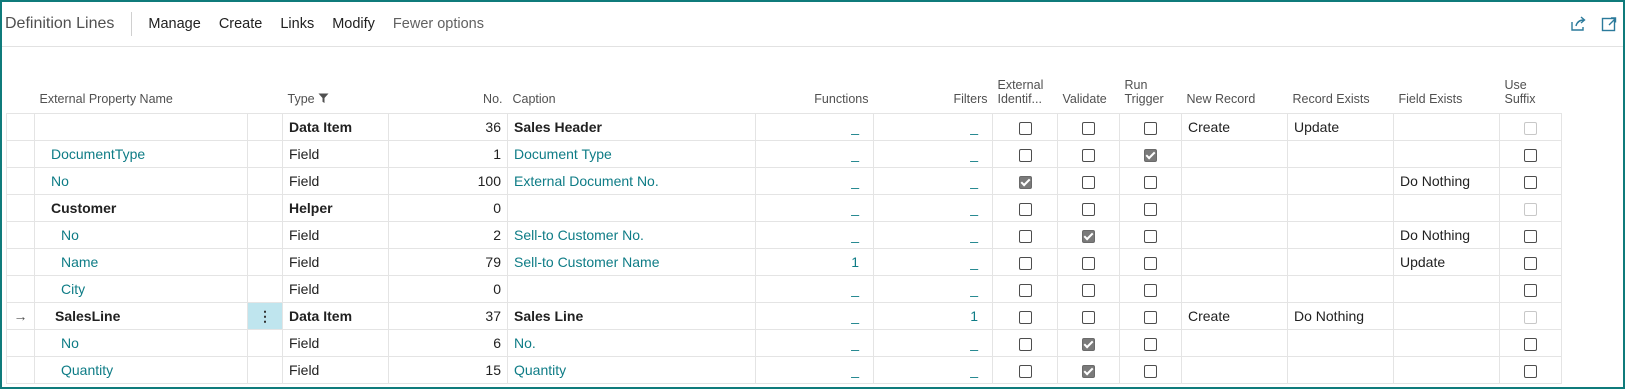  What do you see at coordinates (448, 88) in the screenshot?
I see `header-no: No.` at bounding box center [448, 88].